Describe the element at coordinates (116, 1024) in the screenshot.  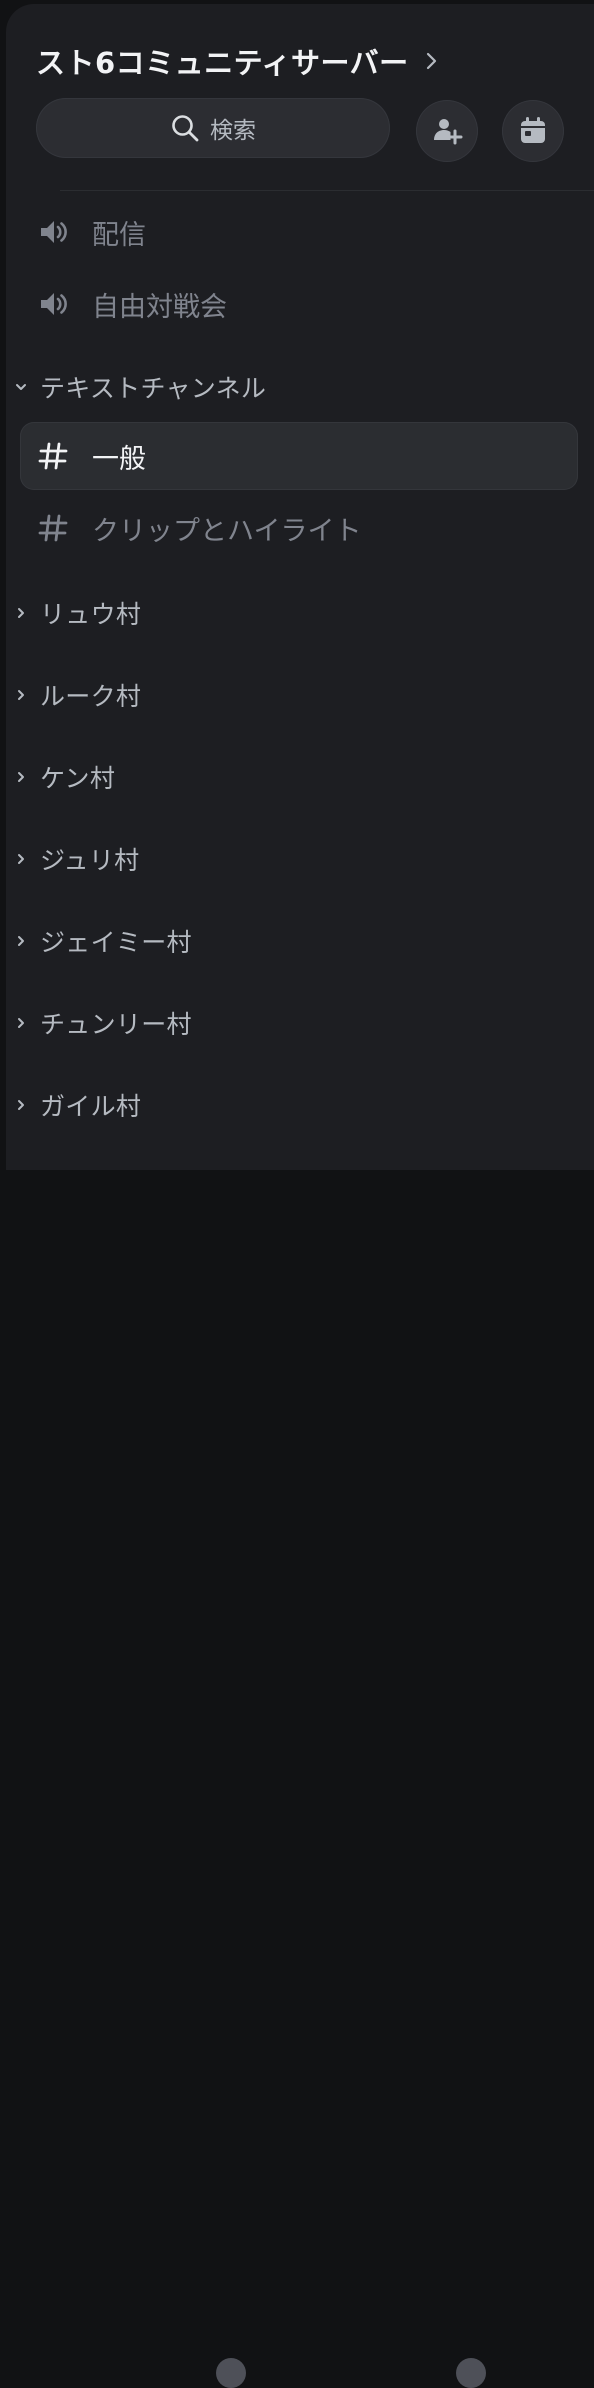
I see `category-name: チュンリー村` at that location.